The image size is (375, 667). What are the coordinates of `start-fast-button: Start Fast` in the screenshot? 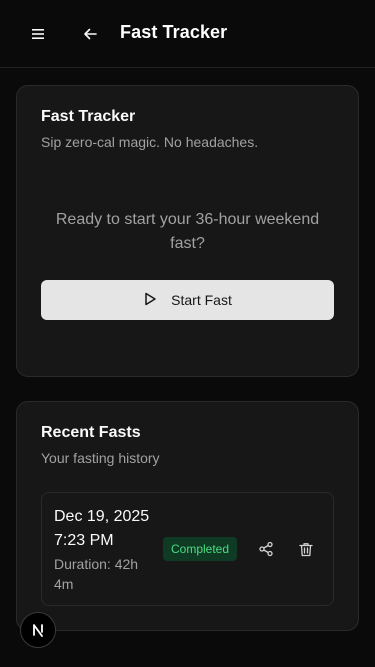 It's located at (187, 300).